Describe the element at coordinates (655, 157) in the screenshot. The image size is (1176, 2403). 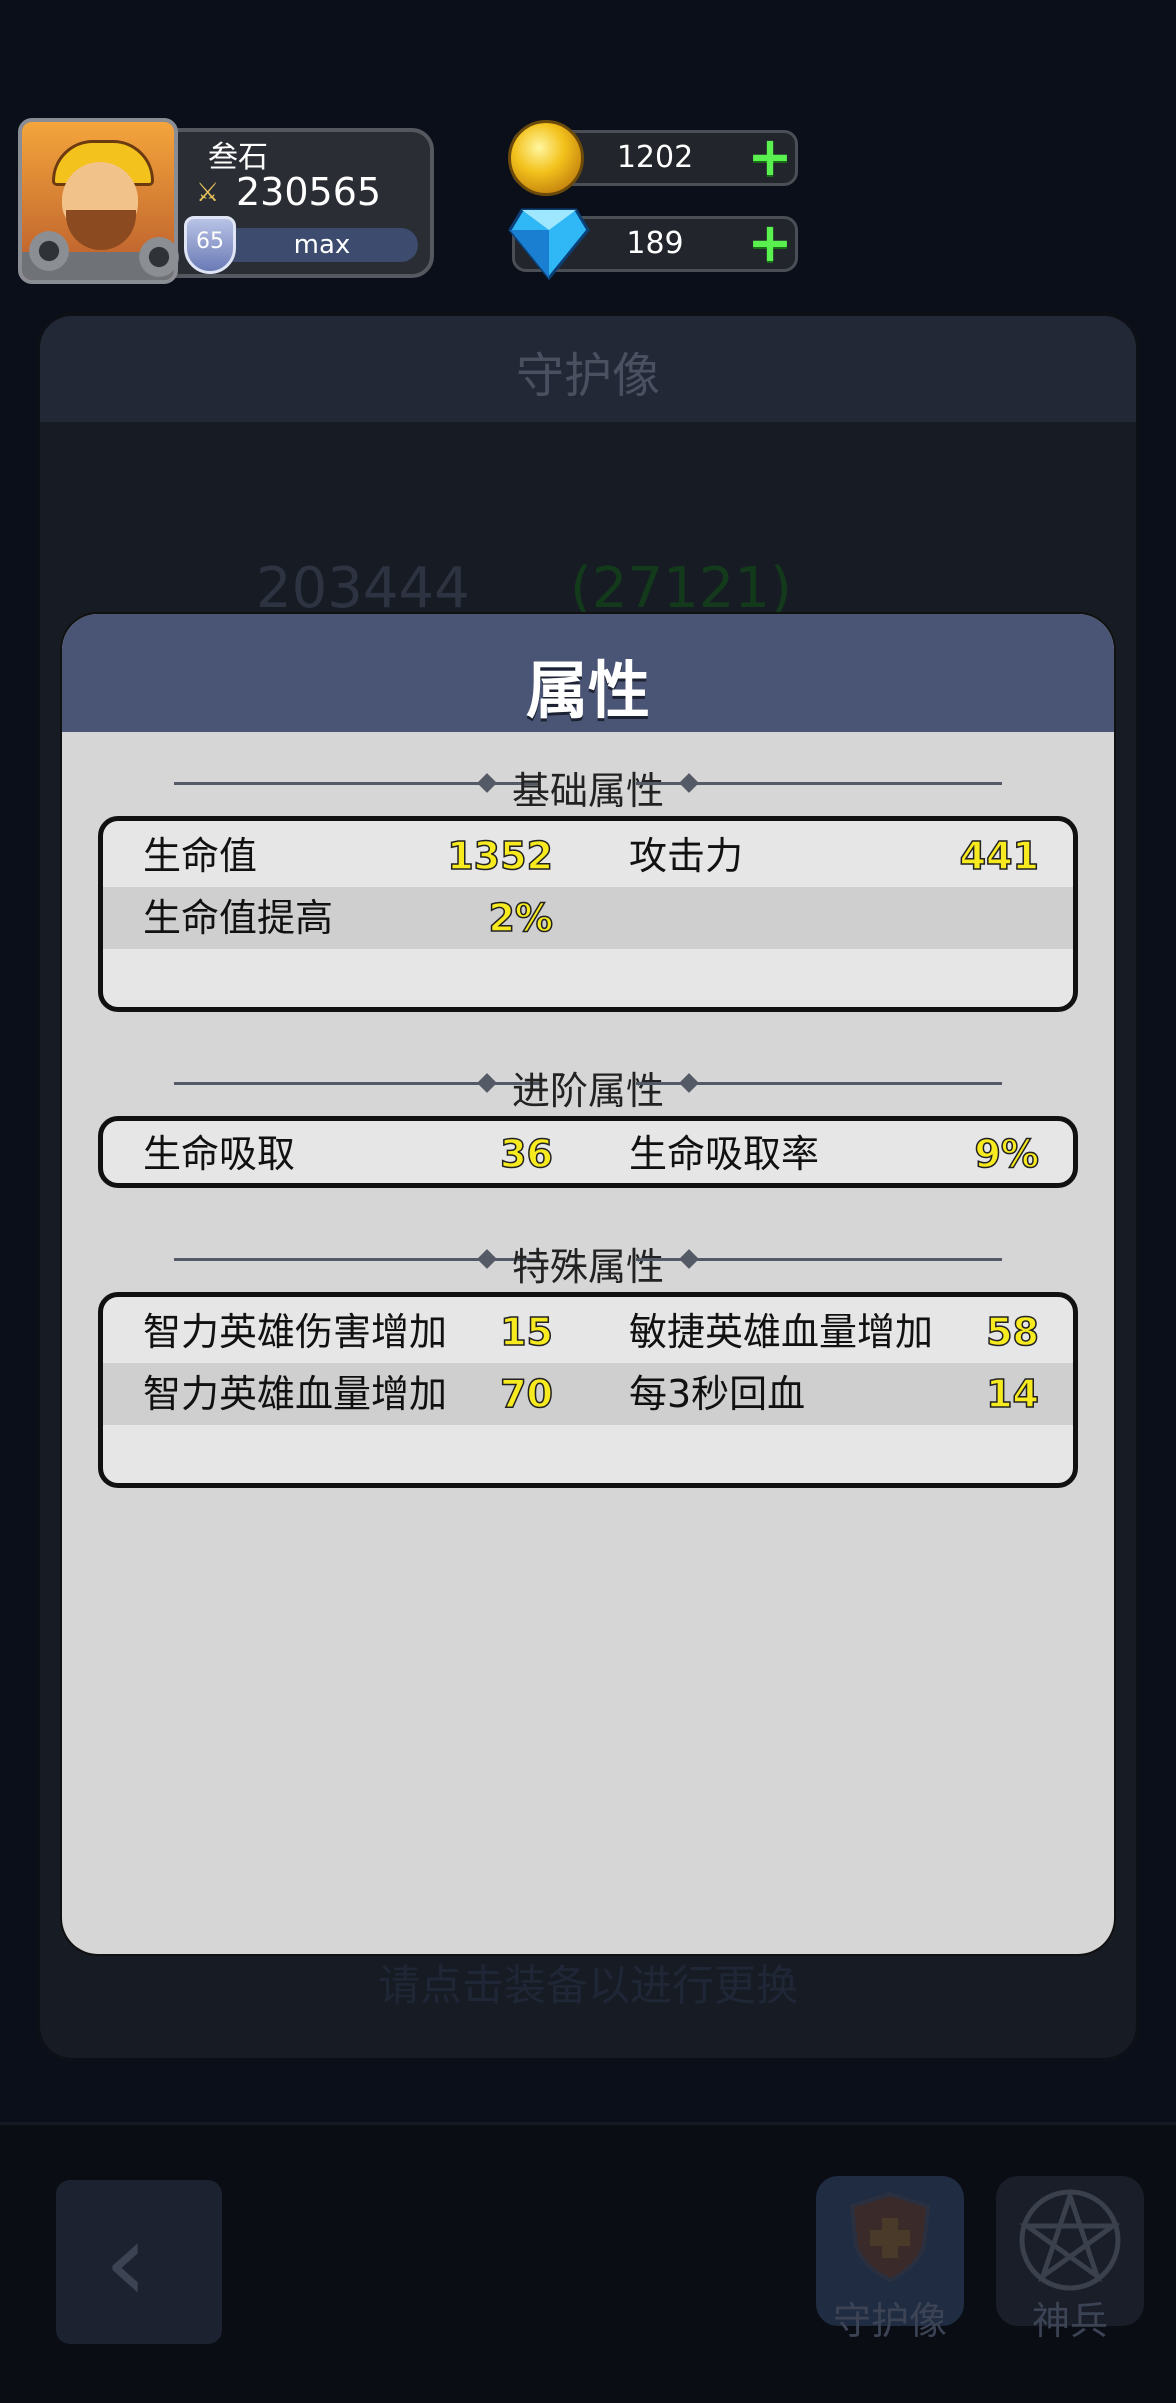
I see `gold-value: 1202` at that location.